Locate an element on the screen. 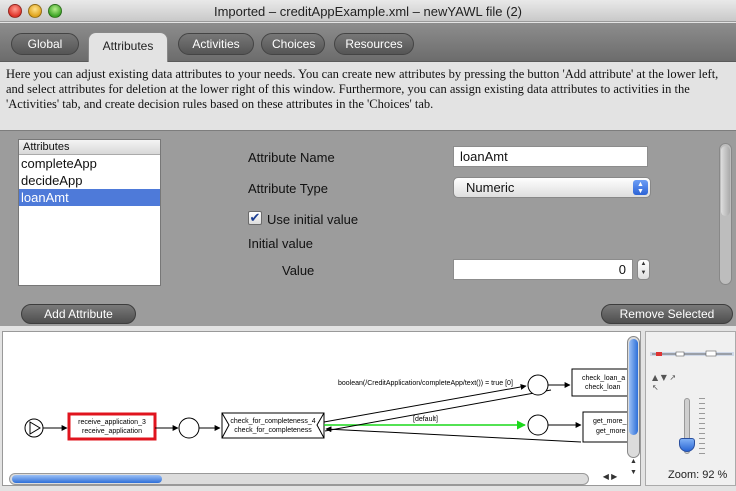  tab-activities: Activities is located at coordinates (216, 44).